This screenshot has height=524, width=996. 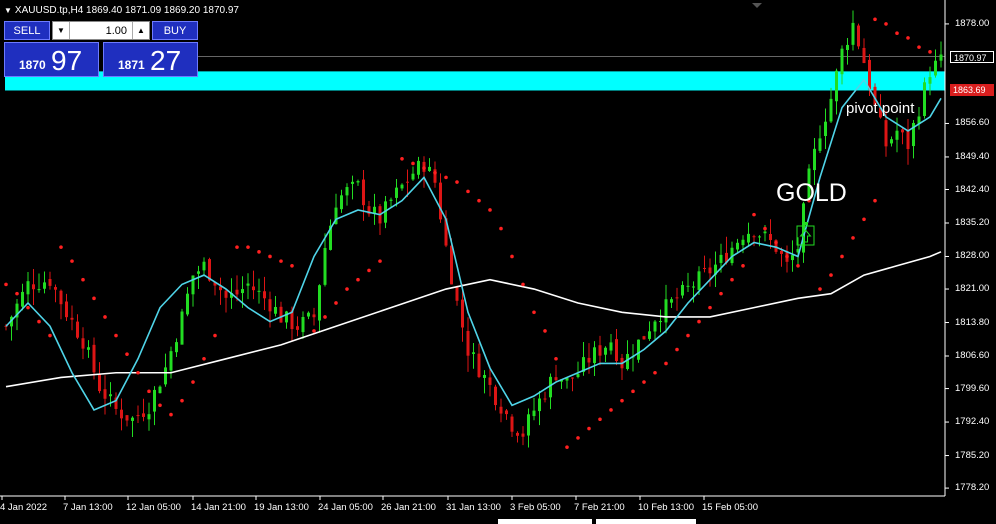 What do you see at coordinates (61, 30) in the screenshot?
I see `lot-down-arrow-icon: ▼` at bounding box center [61, 30].